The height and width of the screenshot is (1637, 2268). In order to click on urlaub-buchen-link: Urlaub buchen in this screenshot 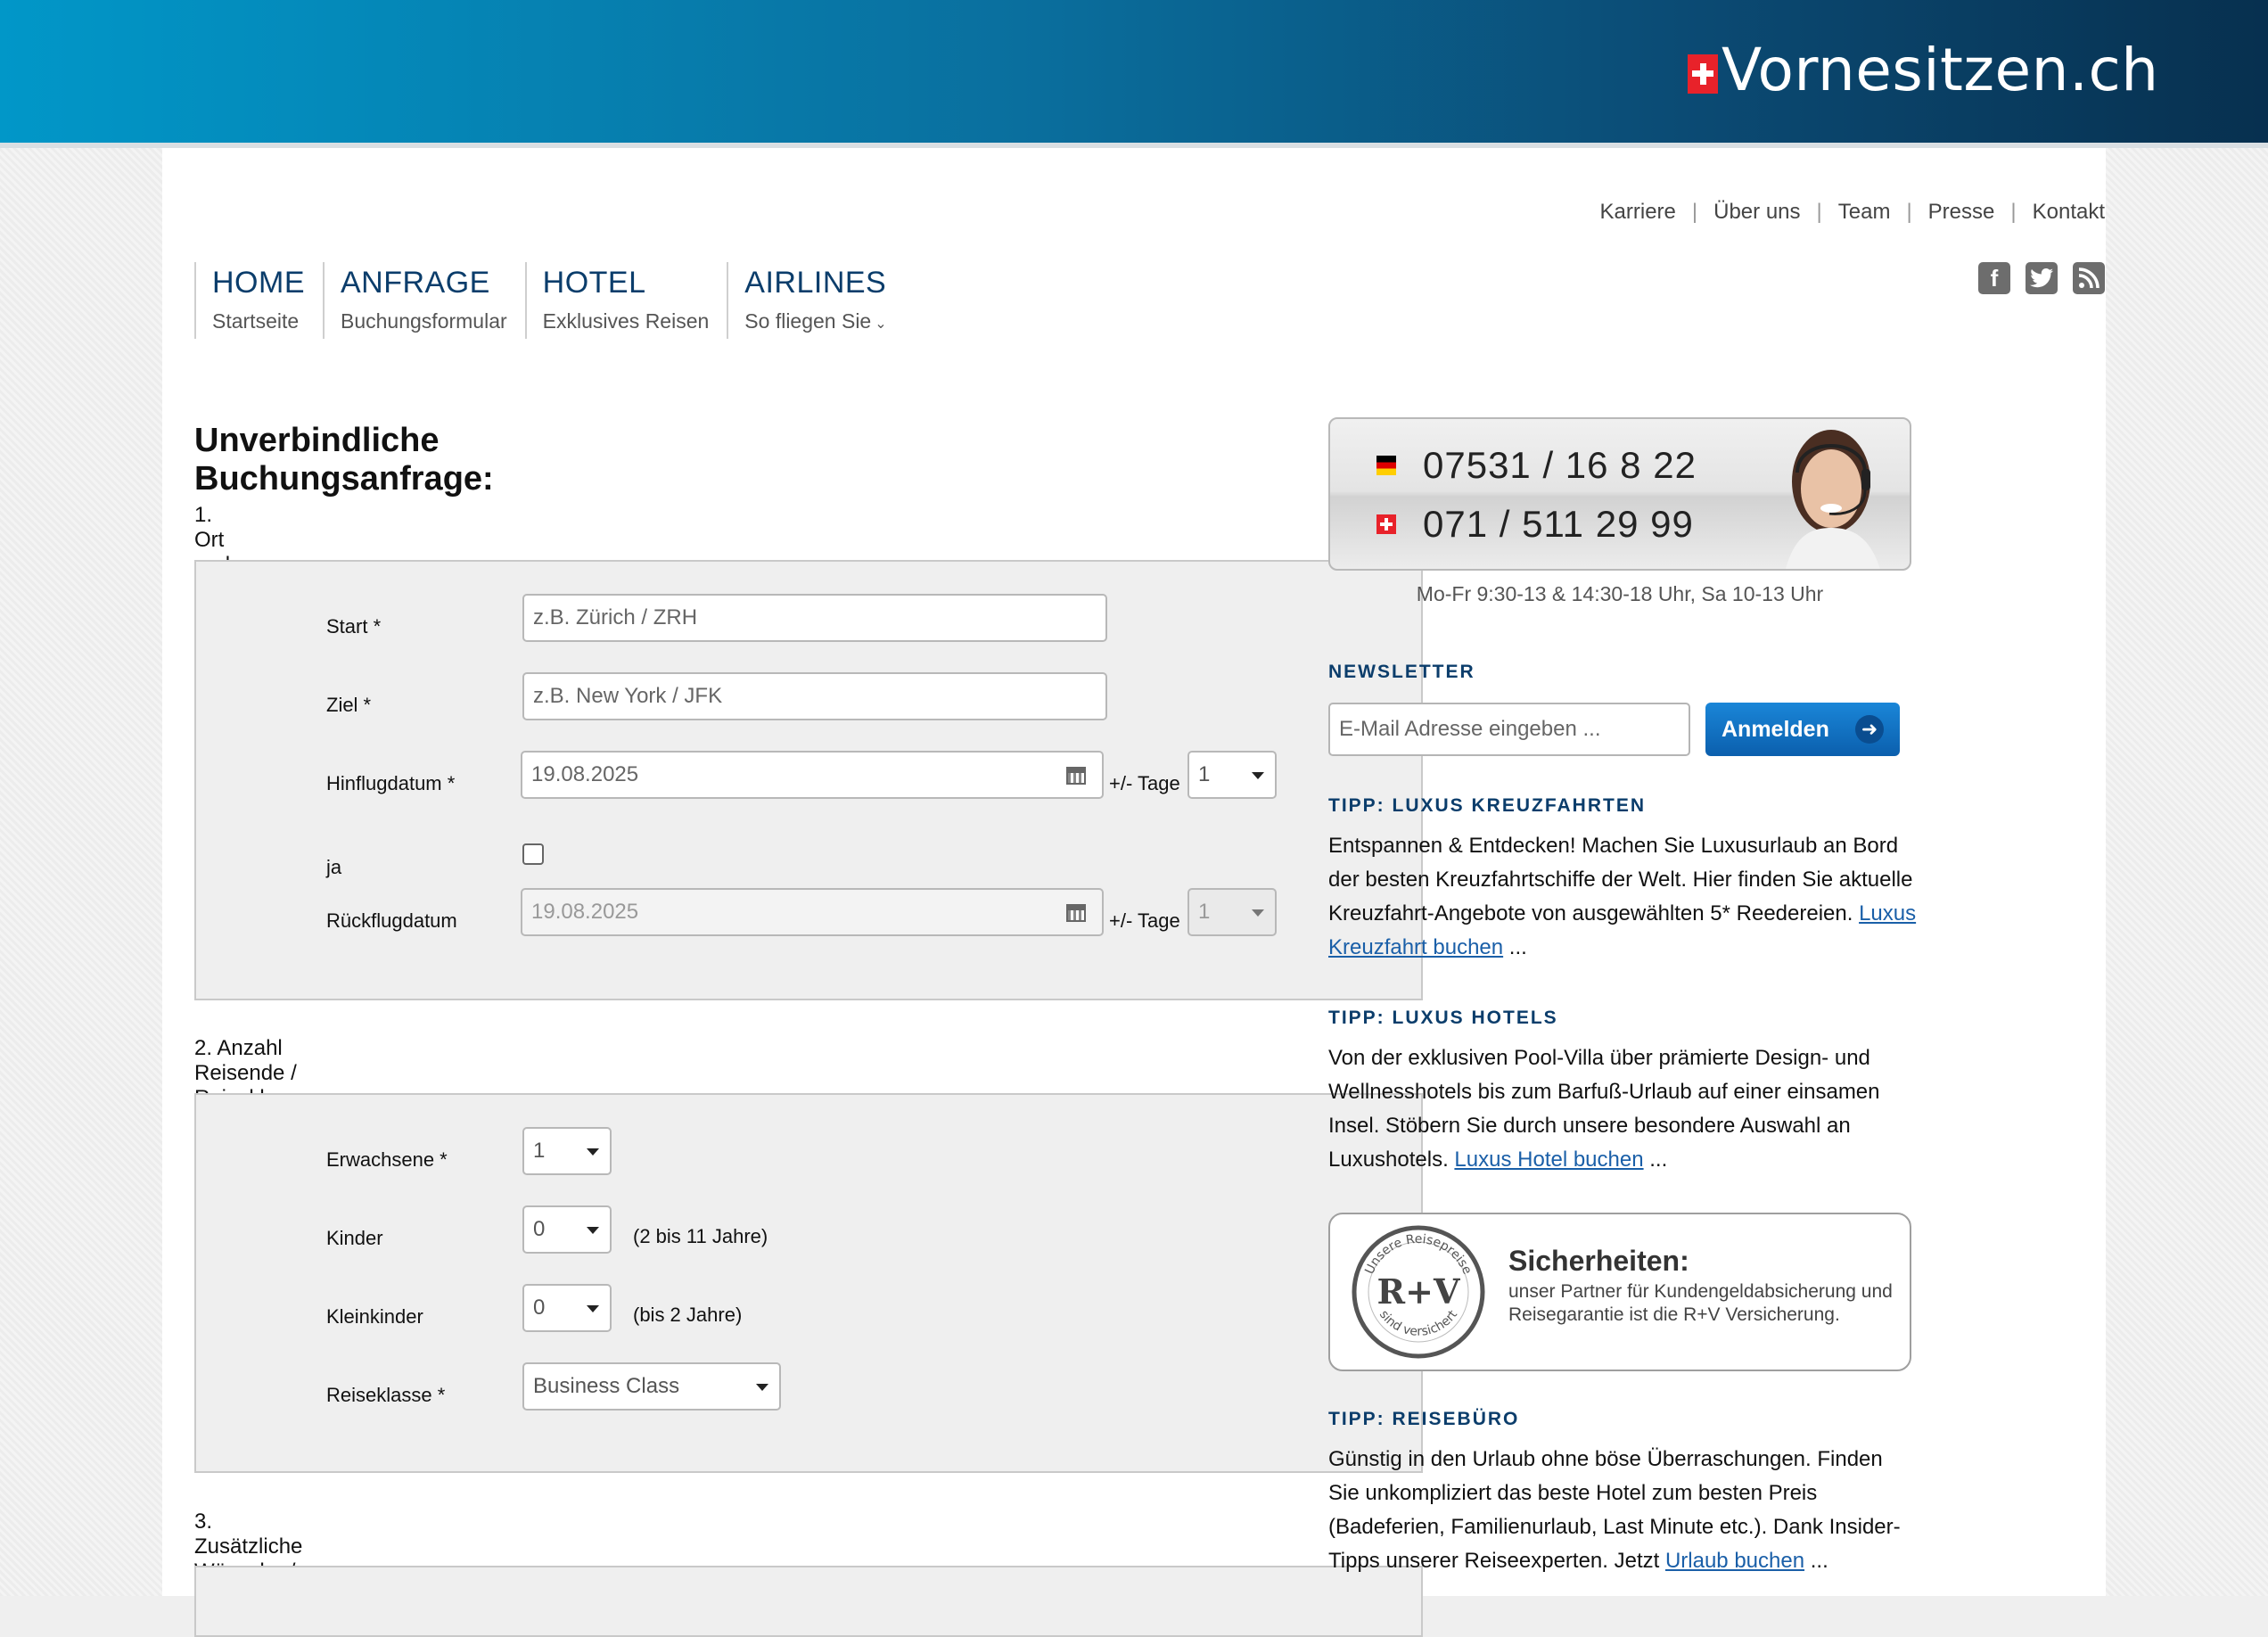, I will do `click(1734, 1561)`.